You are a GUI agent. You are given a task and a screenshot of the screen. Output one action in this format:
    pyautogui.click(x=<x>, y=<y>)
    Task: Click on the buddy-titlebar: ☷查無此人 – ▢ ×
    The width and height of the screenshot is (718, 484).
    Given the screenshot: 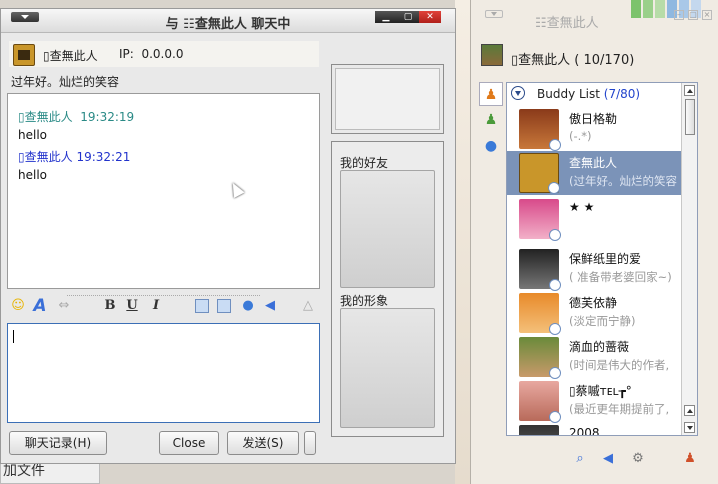 What is the action you would take?
    pyautogui.click(x=594, y=15)
    